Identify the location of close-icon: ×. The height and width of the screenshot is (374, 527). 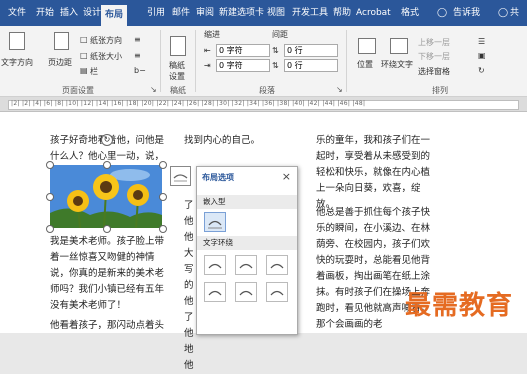
(286, 176).